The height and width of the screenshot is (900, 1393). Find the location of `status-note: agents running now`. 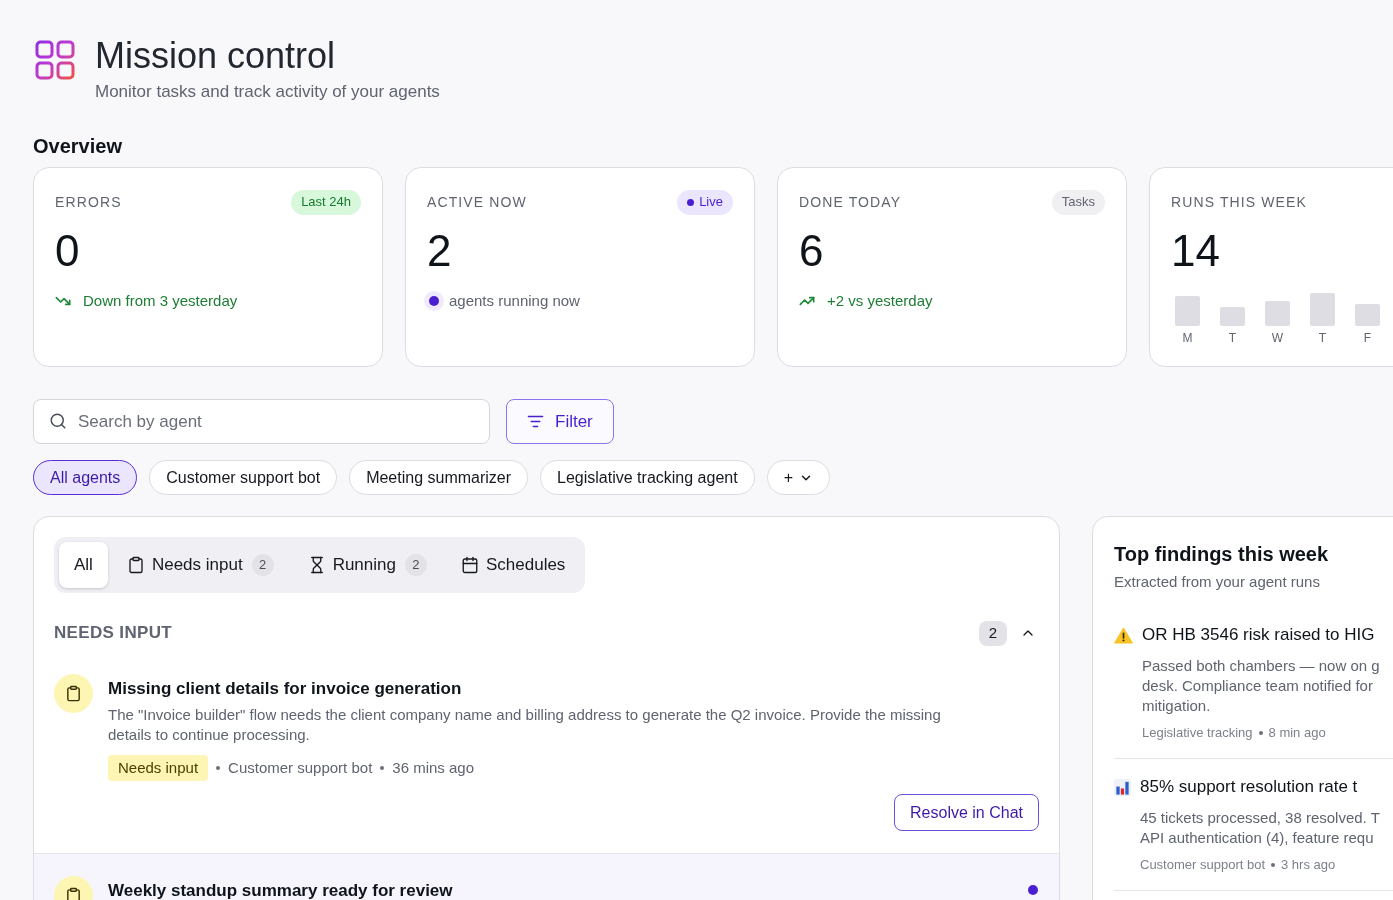

status-note: agents running now is located at coordinates (514, 300).